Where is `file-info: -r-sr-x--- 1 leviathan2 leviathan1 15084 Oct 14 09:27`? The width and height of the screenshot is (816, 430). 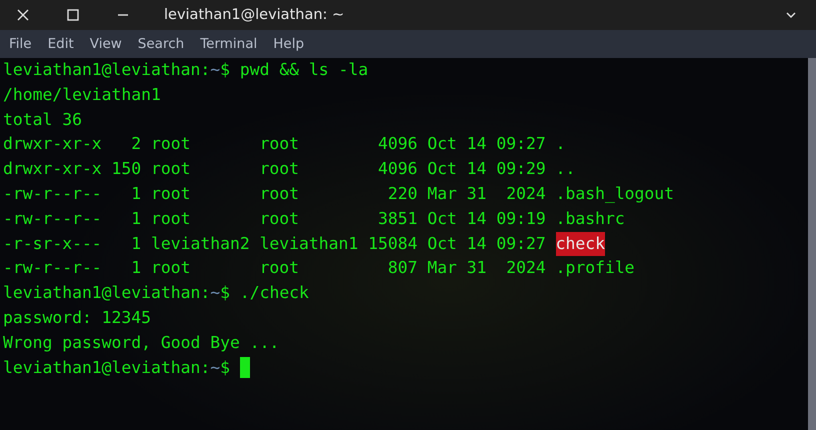 file-info: -r-sr-x--- 1 leviathan2 leviathan1 15084 Oct 14 09:27 is located at coordinates (274, 243).